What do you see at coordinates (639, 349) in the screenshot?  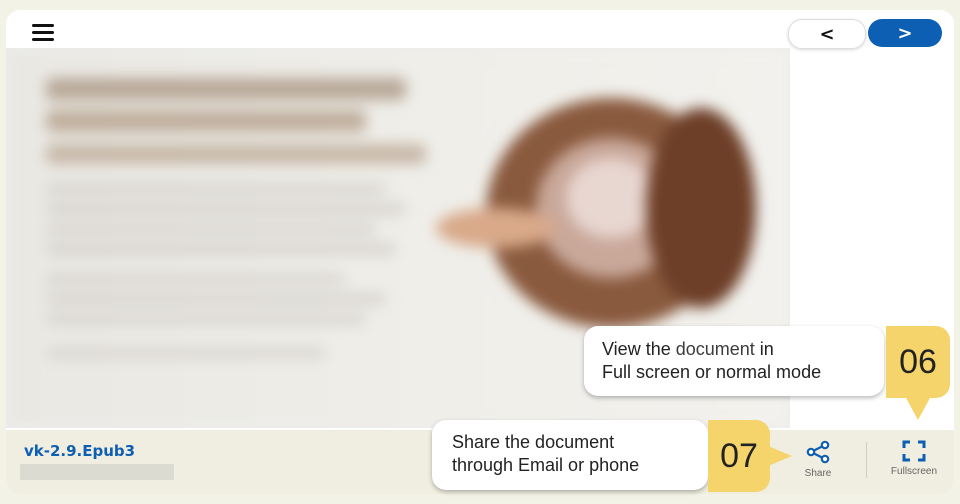 I see `fullscreen-callout-line1a: View the` at bounding box center [639, 349].